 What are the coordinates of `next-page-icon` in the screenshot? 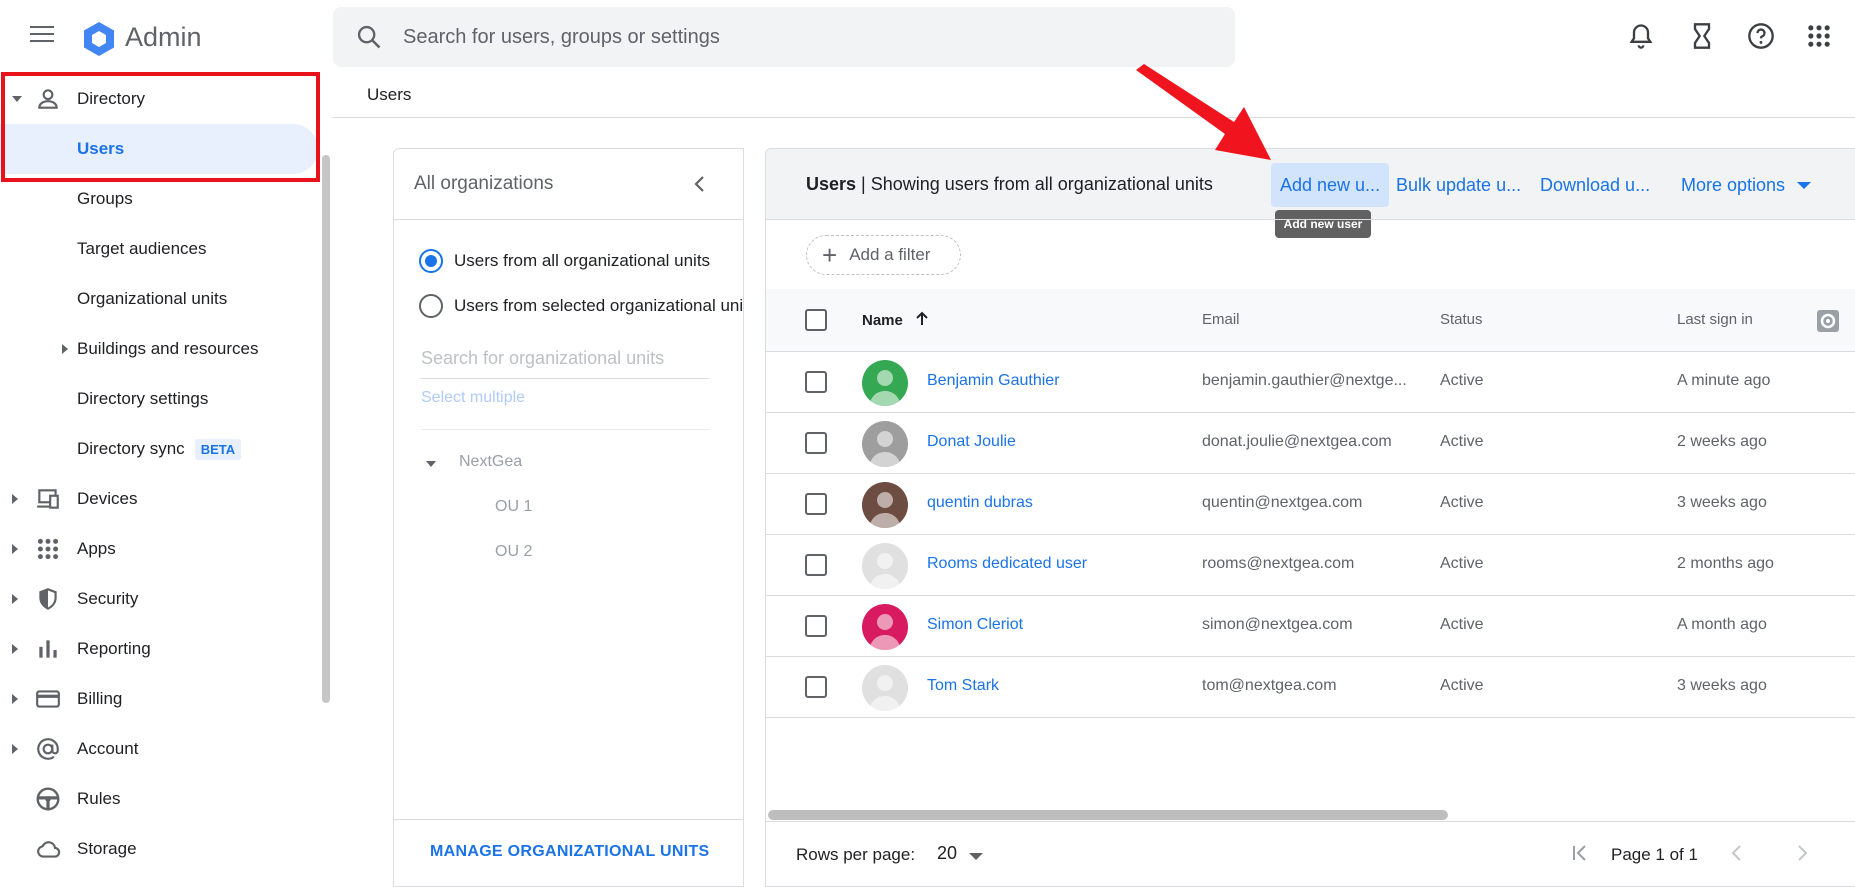 It's located at (1802, 853).